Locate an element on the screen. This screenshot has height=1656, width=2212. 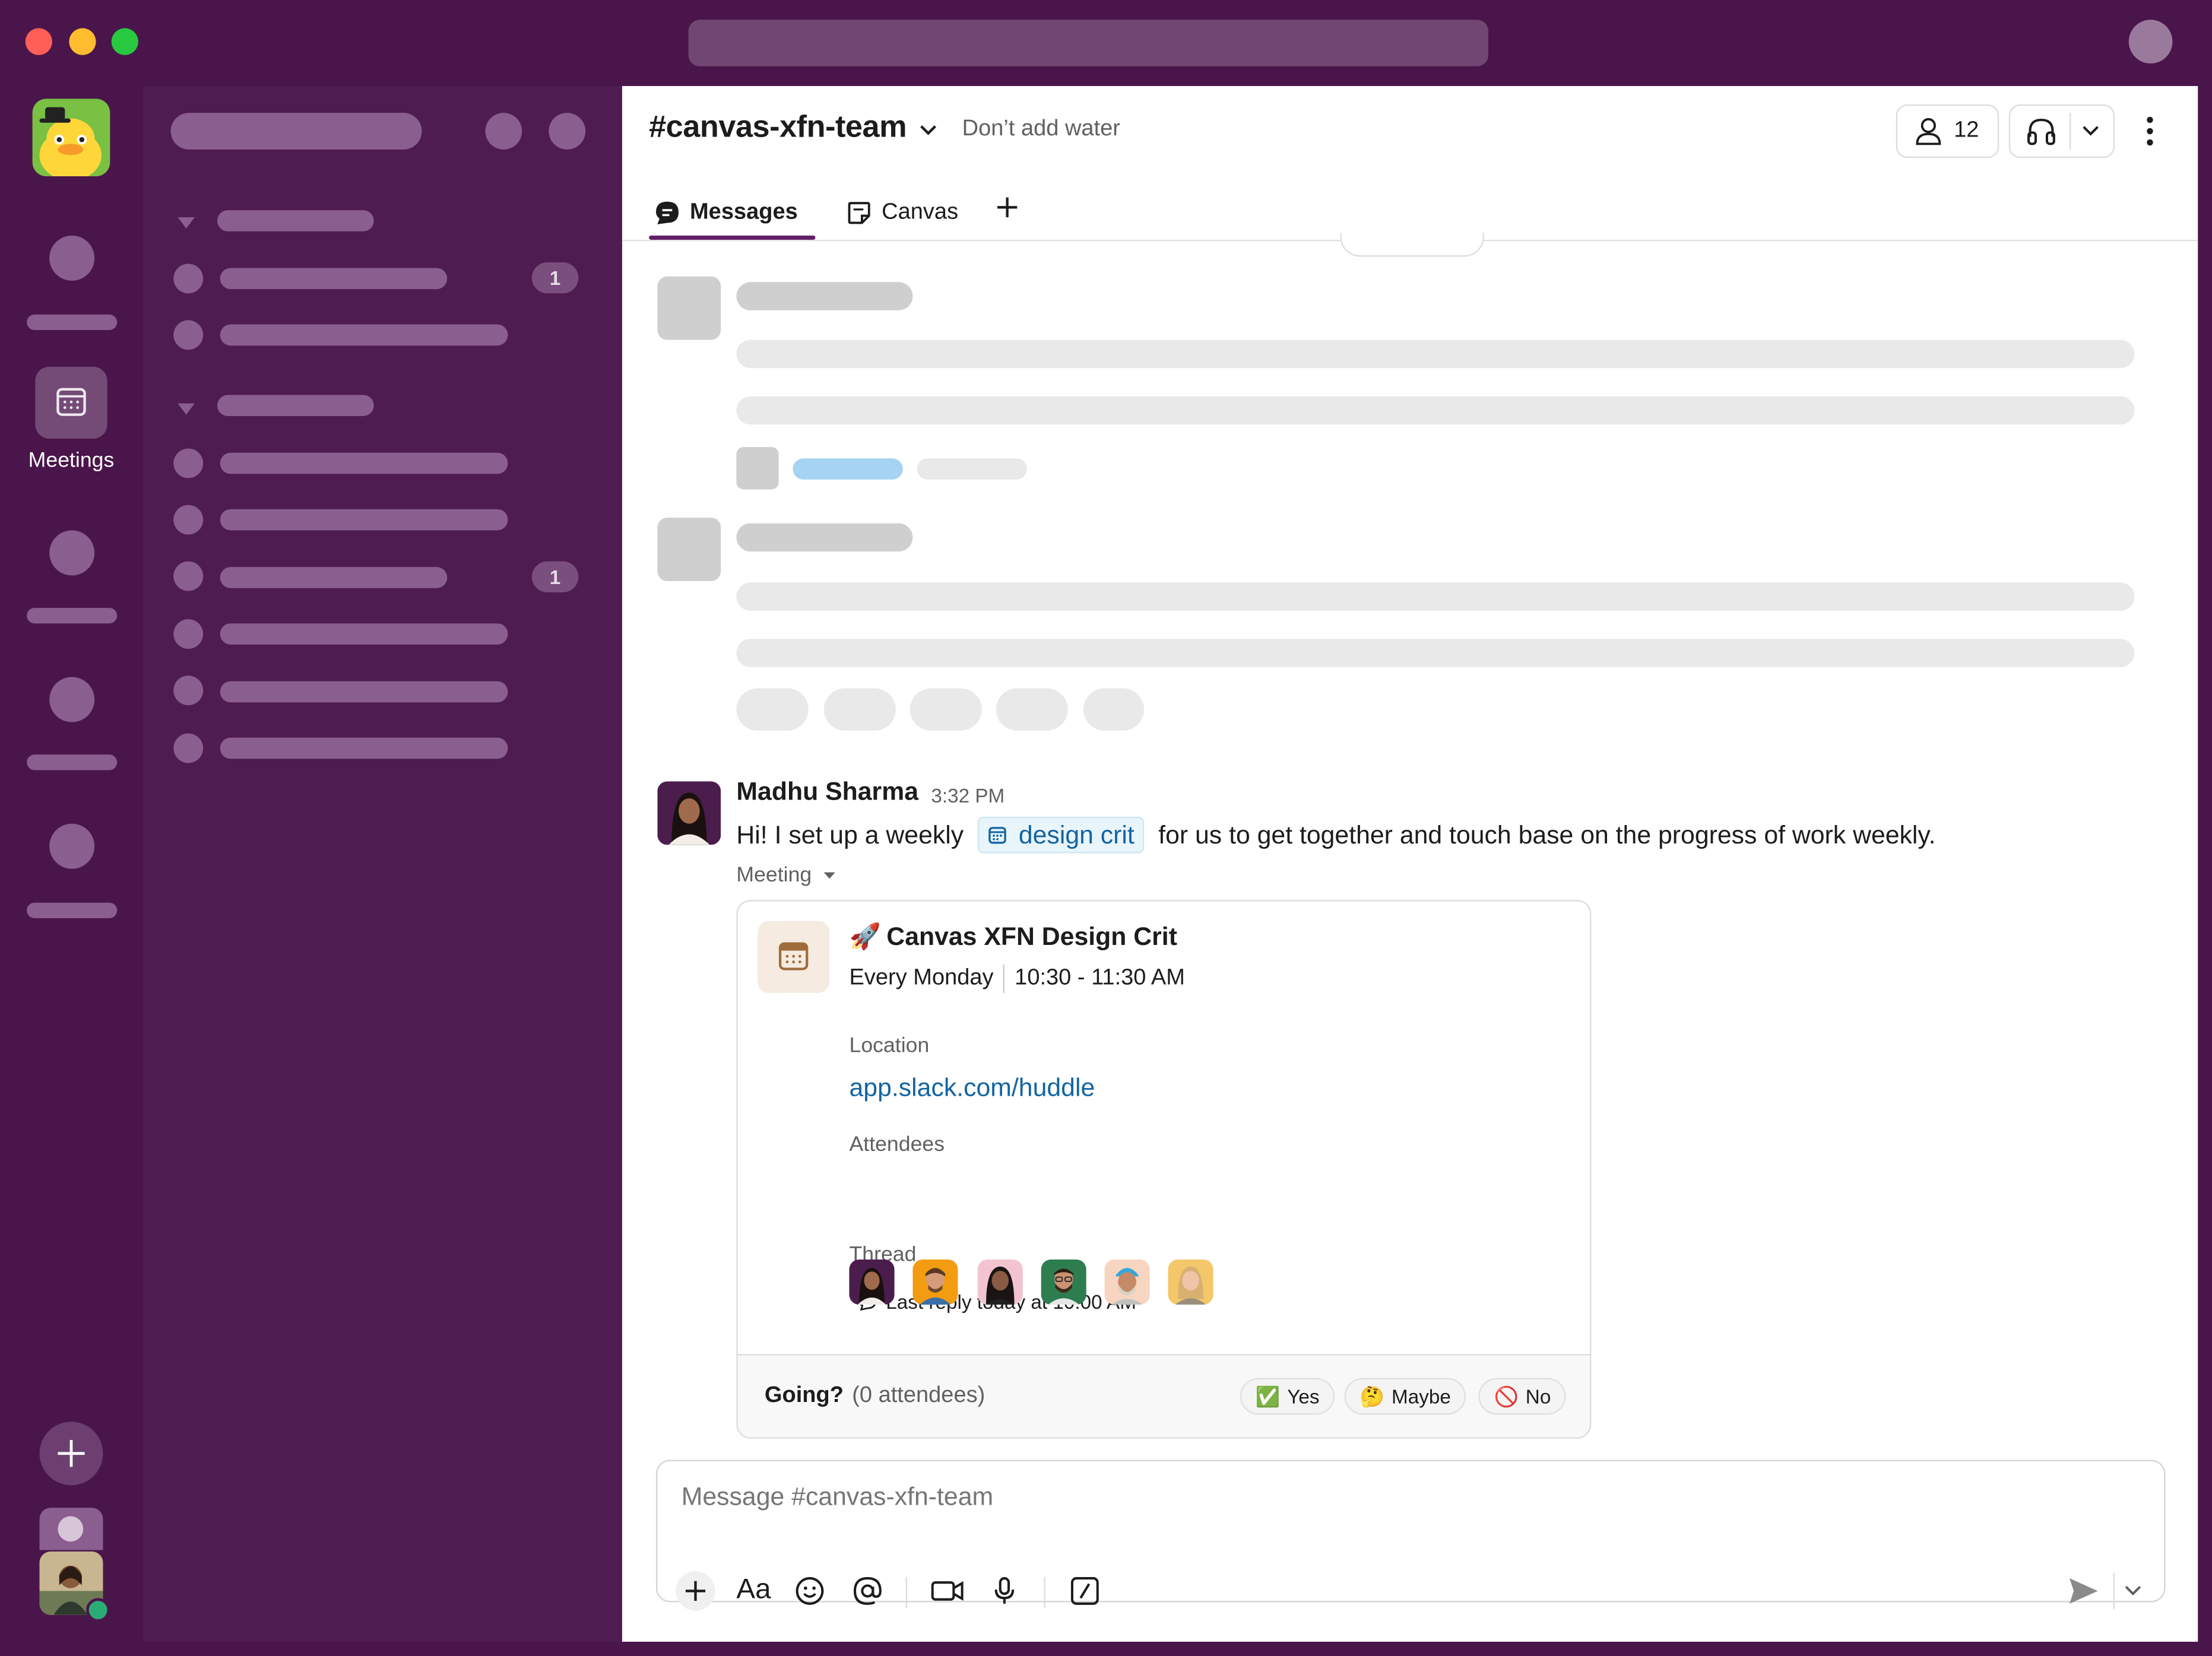
attachment-label: Meeting is located at coordinates (774, 875).